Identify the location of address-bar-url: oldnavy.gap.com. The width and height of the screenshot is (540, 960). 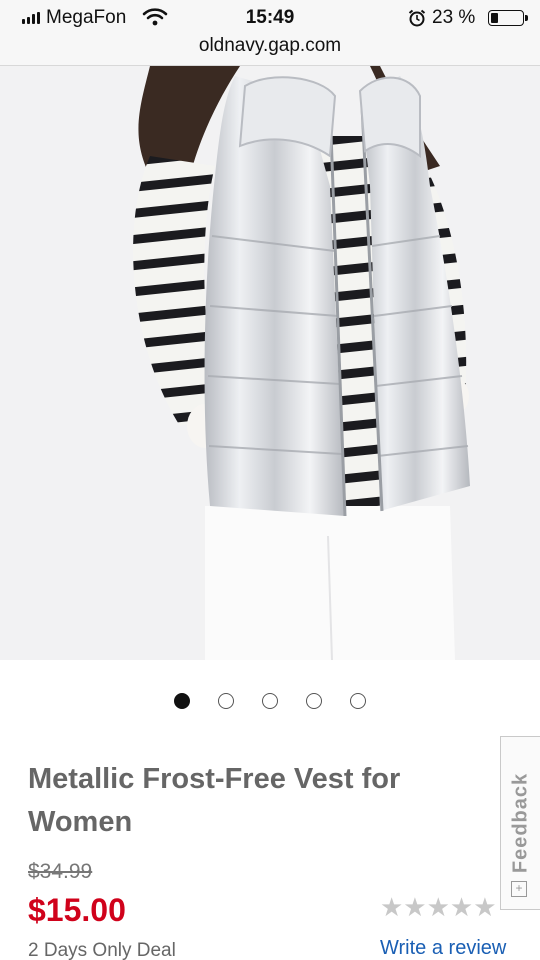
(270, 46).